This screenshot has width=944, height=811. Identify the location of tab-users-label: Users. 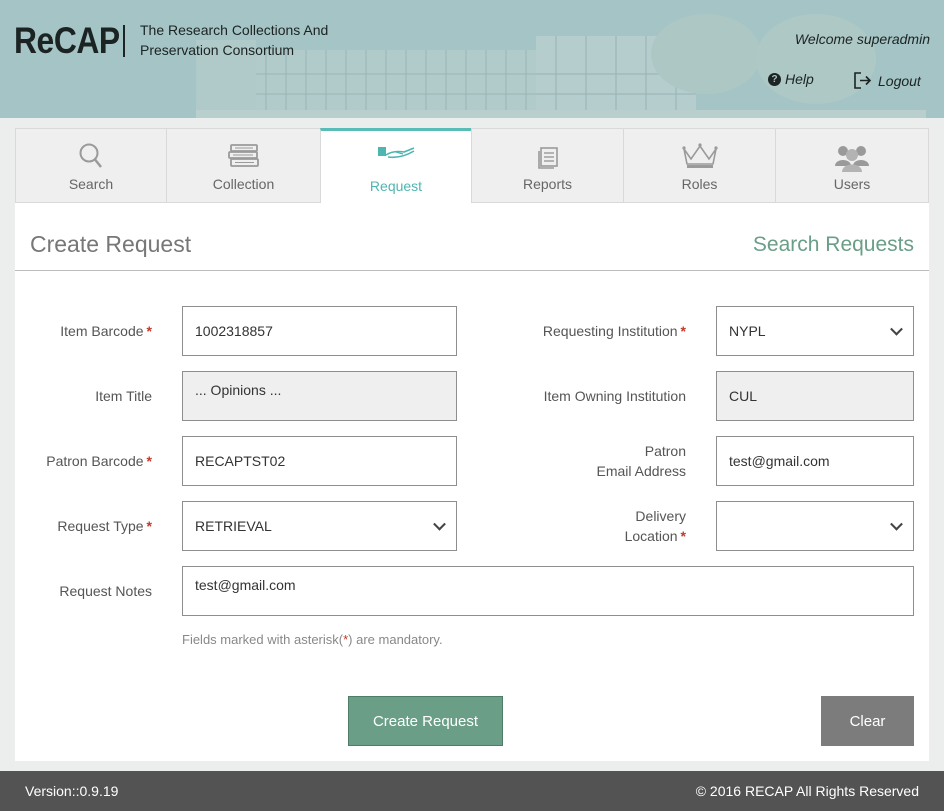
(852, 184).